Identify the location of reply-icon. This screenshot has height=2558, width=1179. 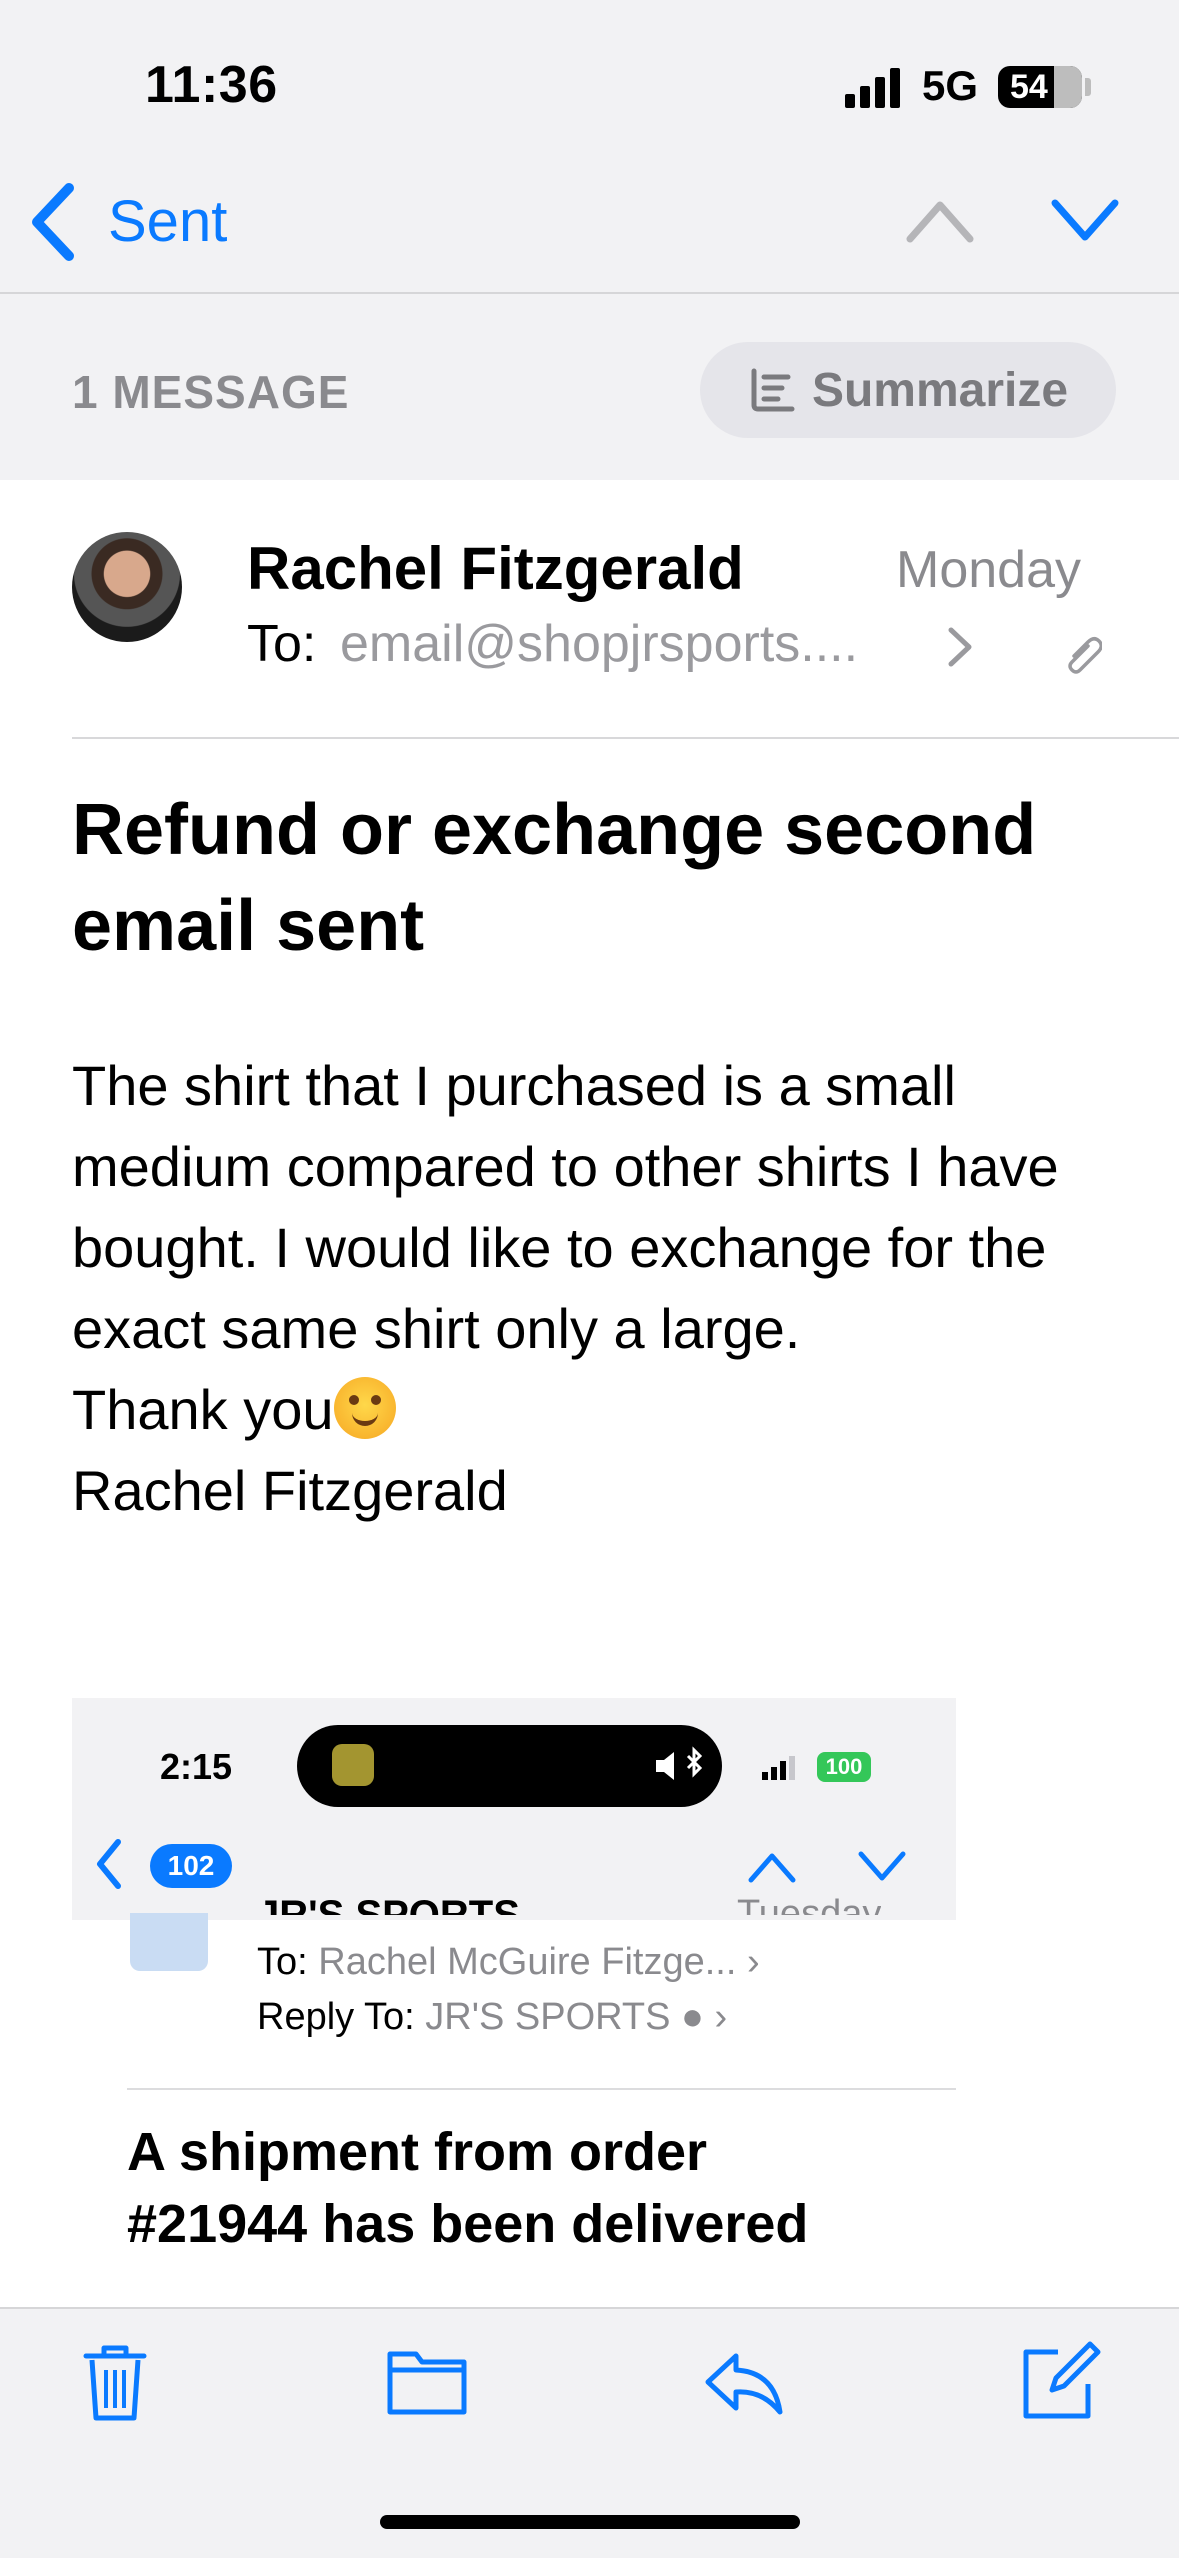
(743, 2381).